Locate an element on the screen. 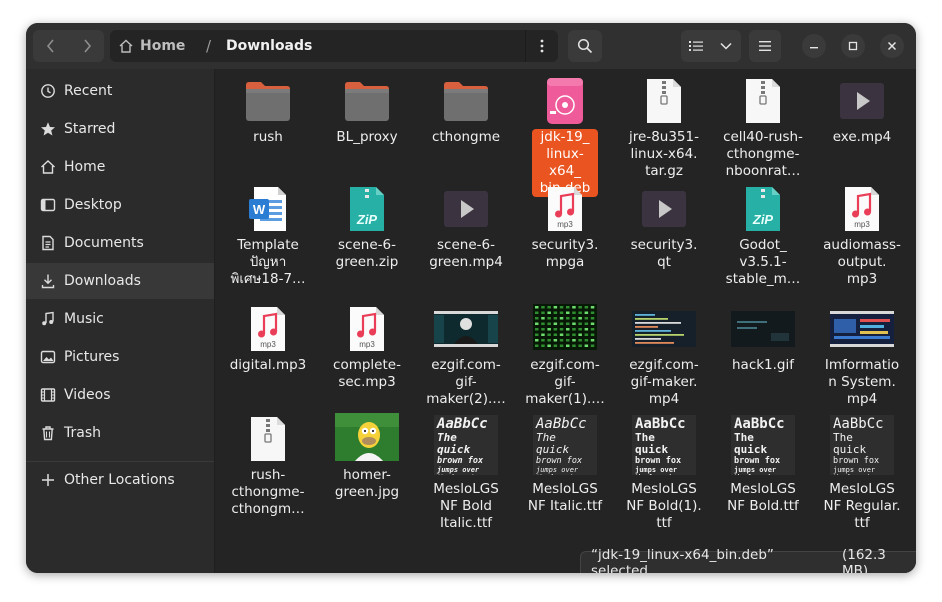 The height and width of the screenshot is (602, 942). search-icon is located at coordinates (585, 46).